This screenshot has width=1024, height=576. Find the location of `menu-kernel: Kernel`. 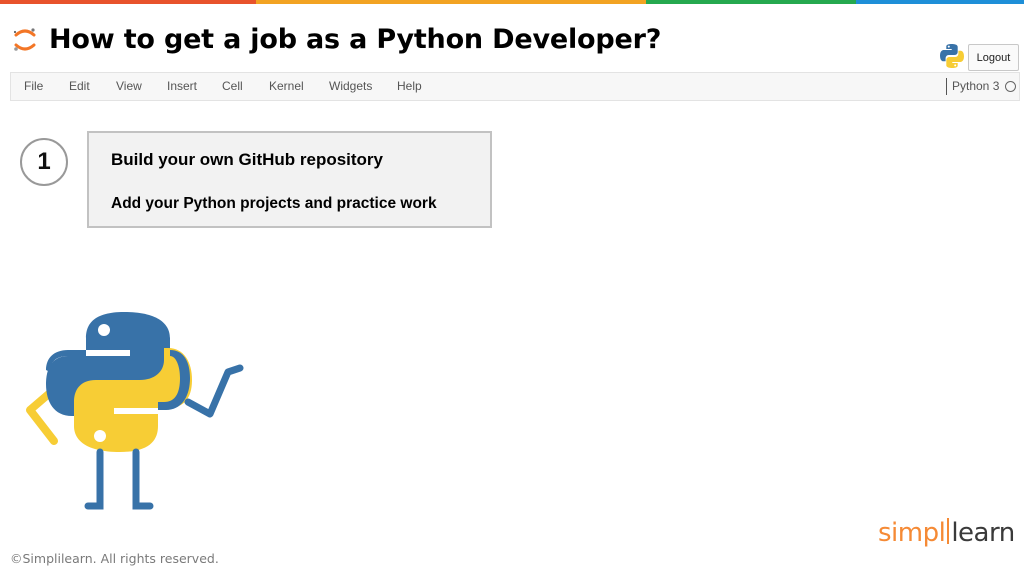

menu-kernel: Kernel is located at coordinates (286, 86).